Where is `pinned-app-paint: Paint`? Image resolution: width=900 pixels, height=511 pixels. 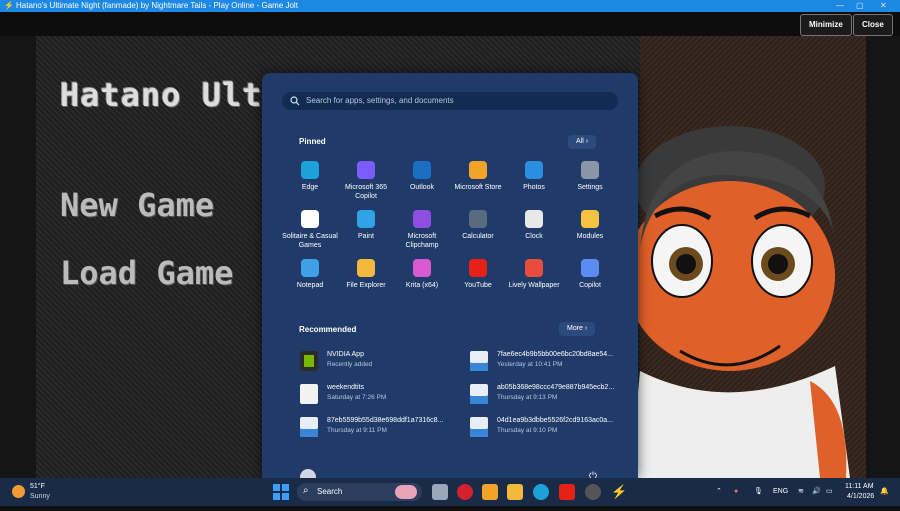 pinned-app-paint: Paint is located at coordinates (366, 225).